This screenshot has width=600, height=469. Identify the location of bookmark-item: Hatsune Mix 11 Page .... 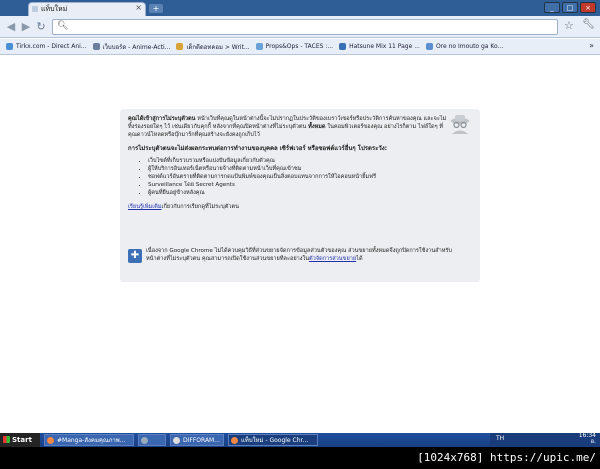
(379, 46).